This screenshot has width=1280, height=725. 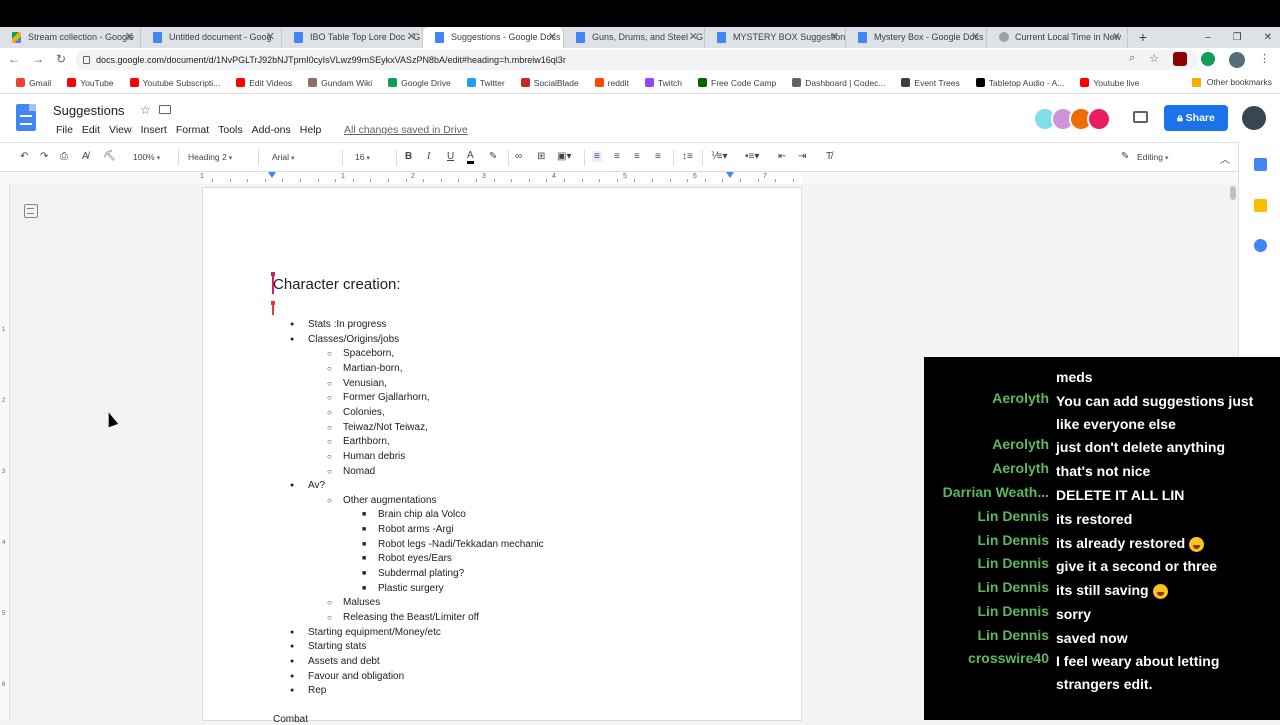 What do you see at coordinates (406, 130) in the screenshot?
I see `save-status: All changes saved in Drive` at bounding box center [406, 130].